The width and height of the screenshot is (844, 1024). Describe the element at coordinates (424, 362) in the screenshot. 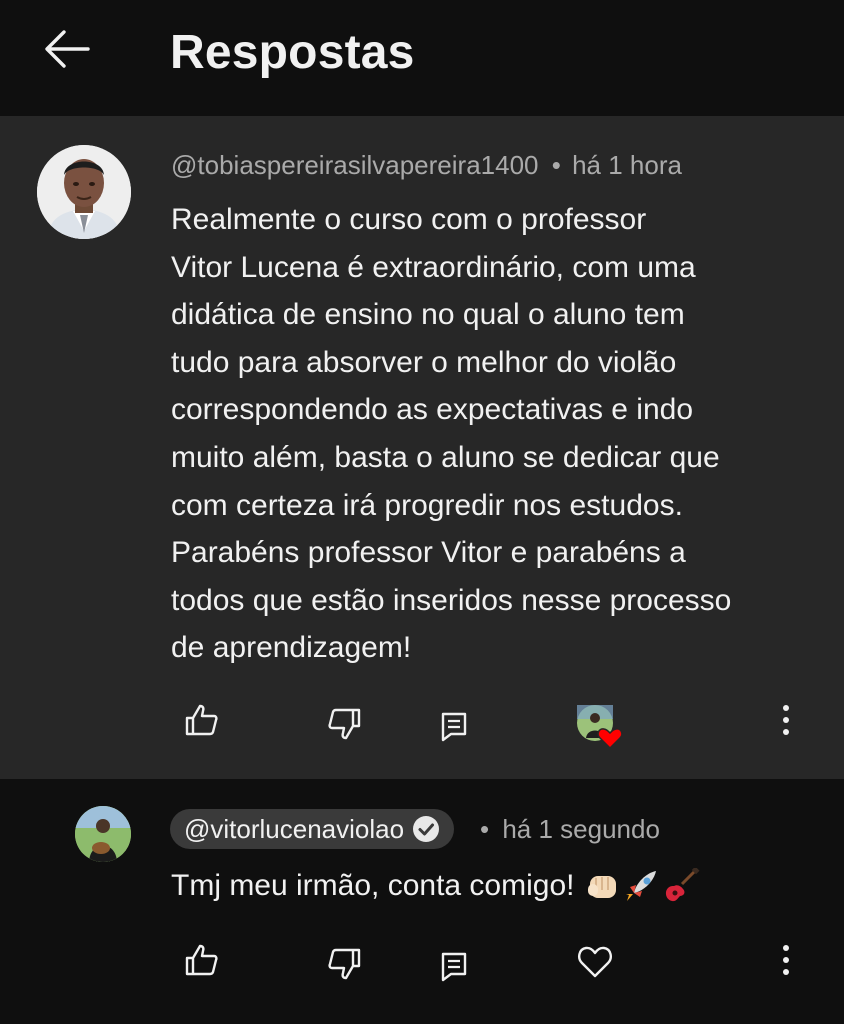

I see `comment-line: tudo para absorver o melhor do violão` at that location.